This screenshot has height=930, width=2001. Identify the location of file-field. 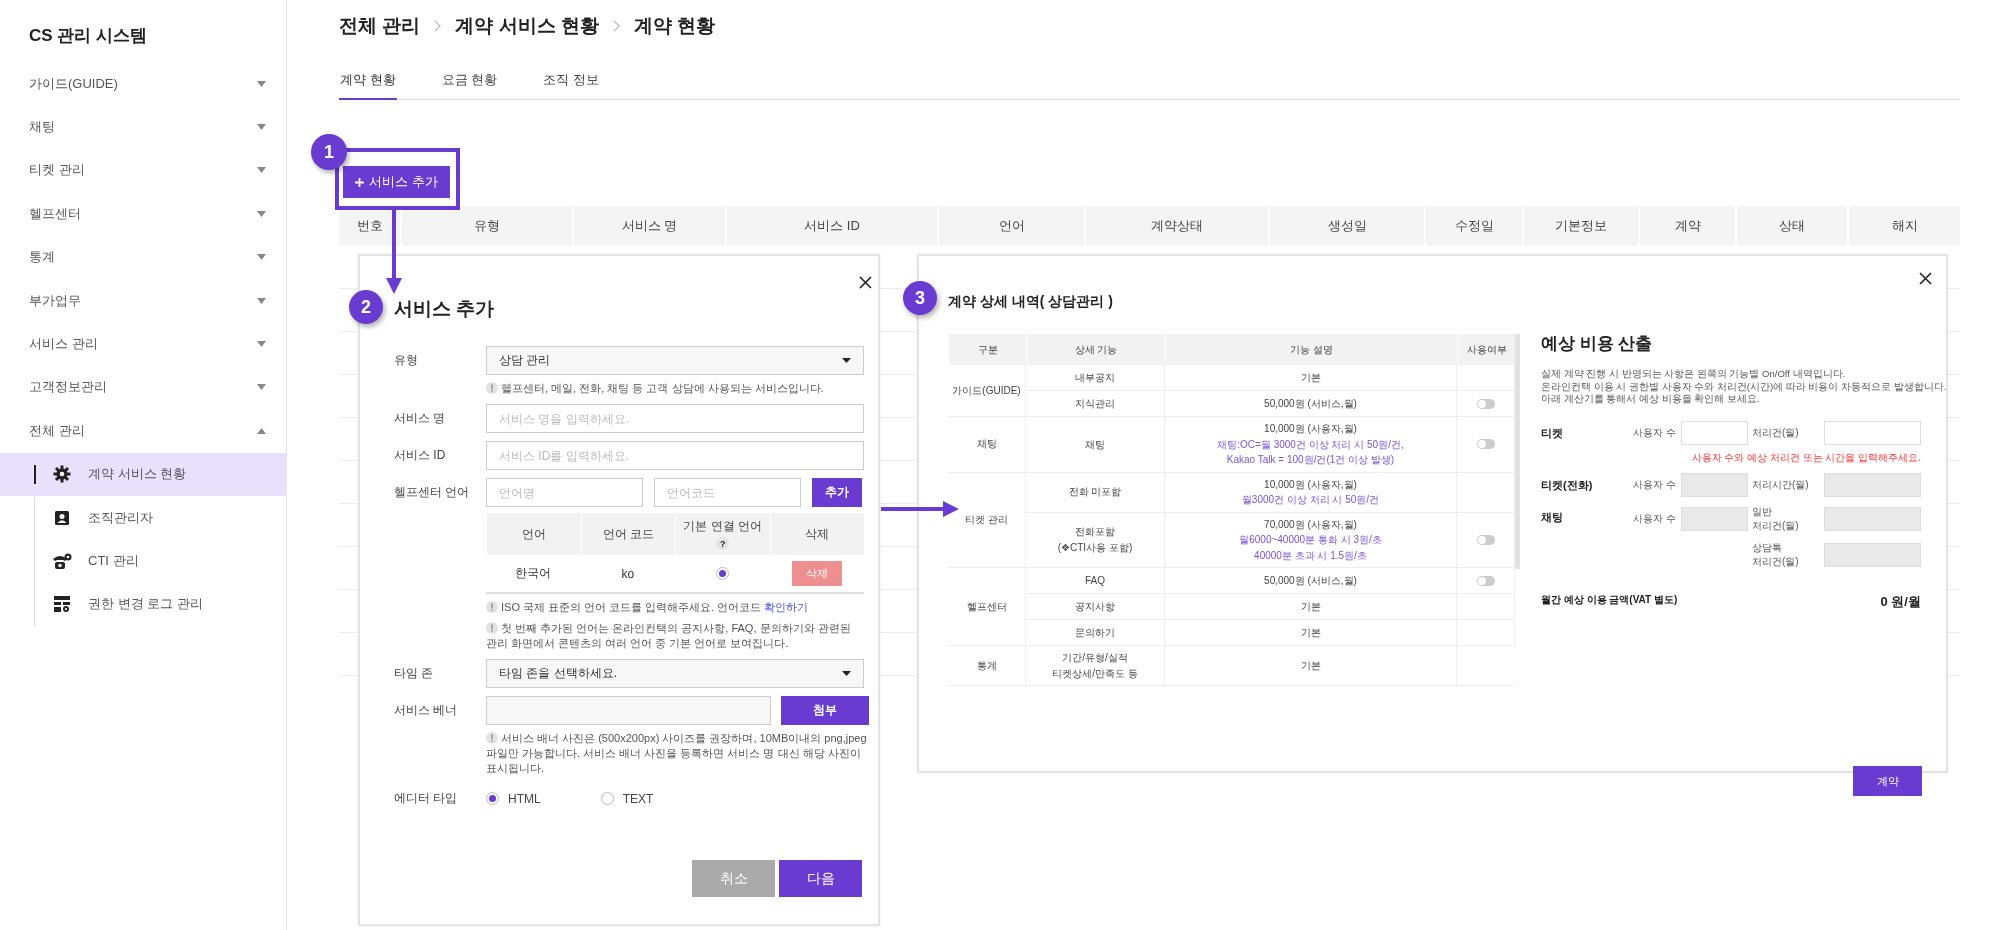
(628, 710).